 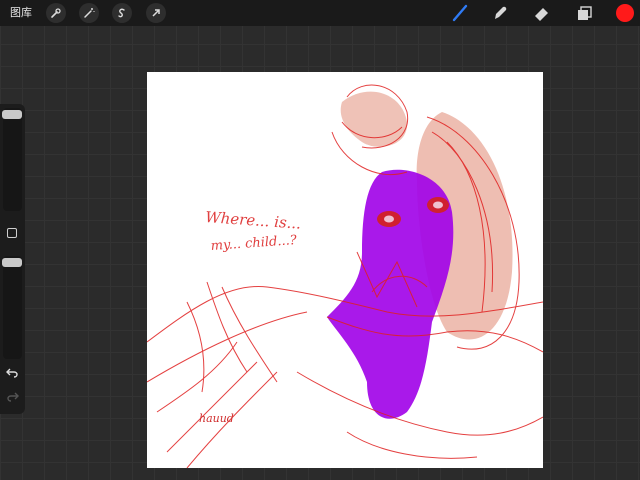 I want to click on selection-icon, so click(x=121, y=13).